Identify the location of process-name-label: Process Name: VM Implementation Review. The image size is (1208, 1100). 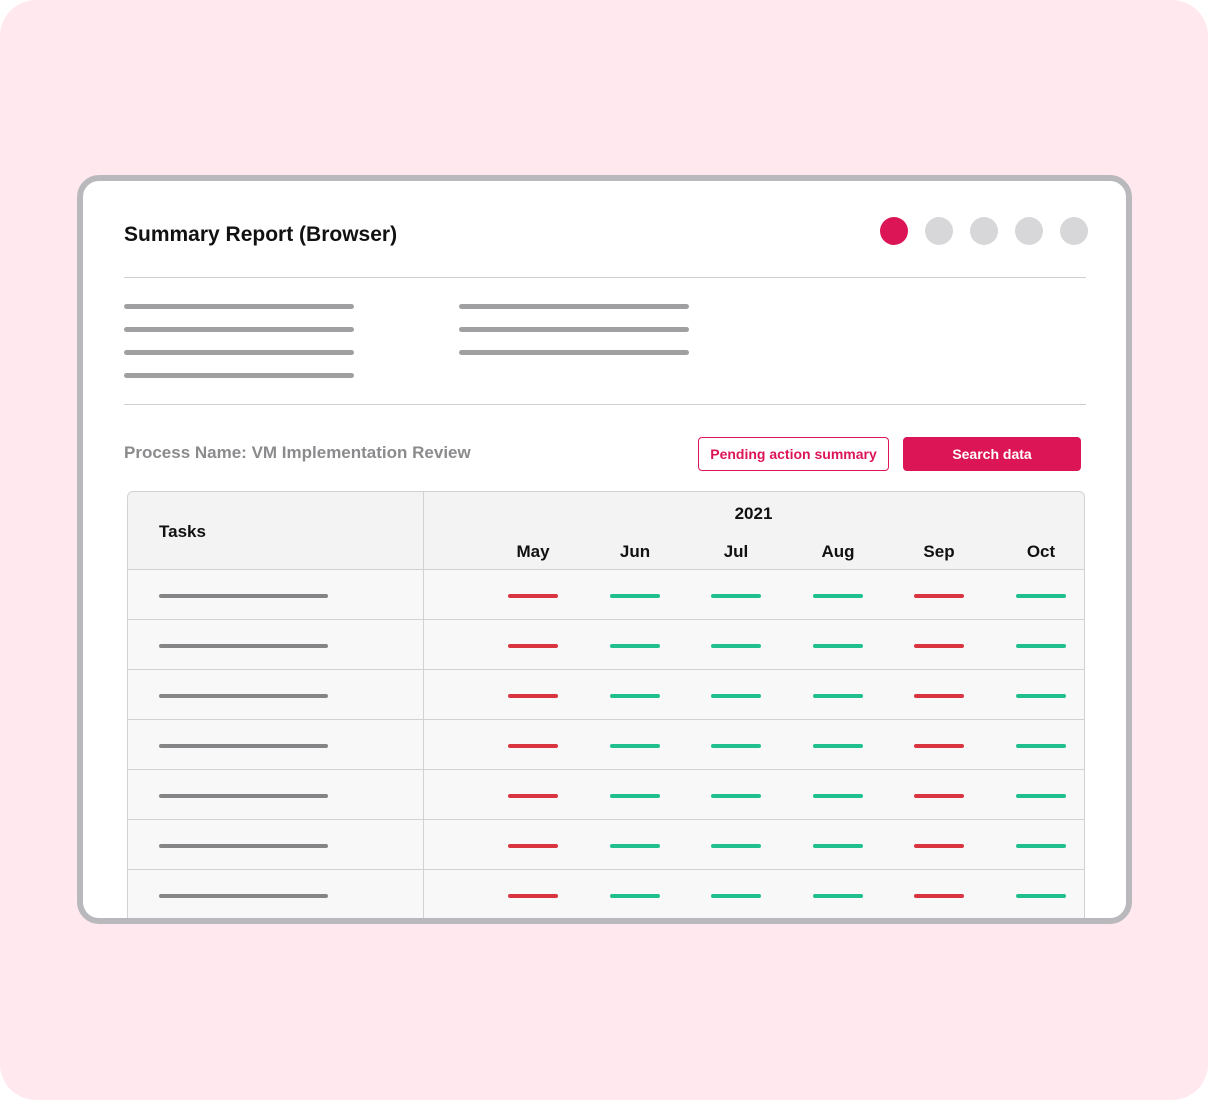
(297, 452).